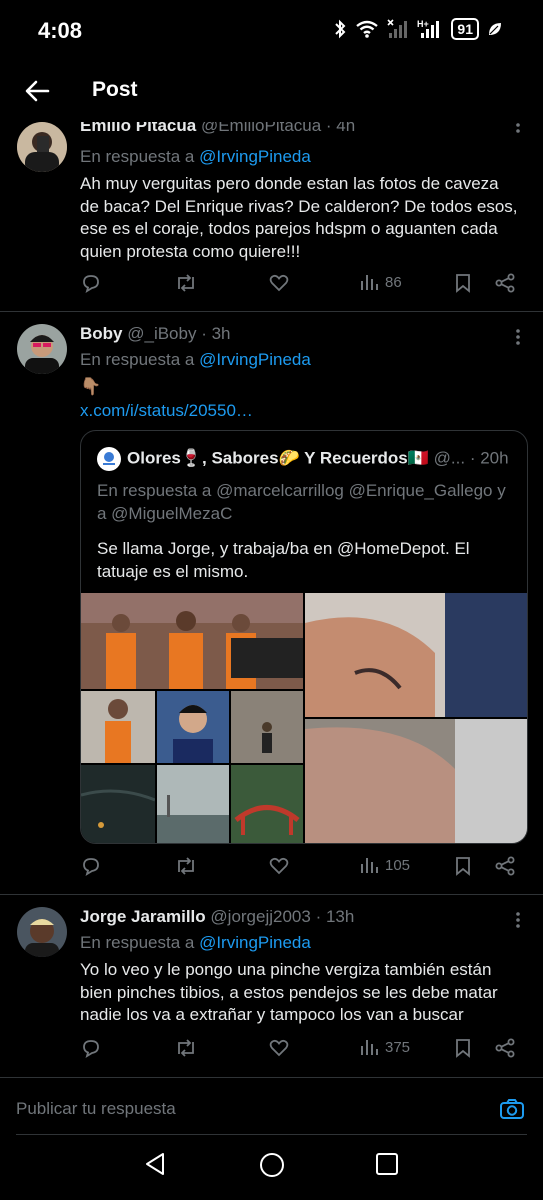 Image resolution: width=543 pixels, height=1200 pixels. I want to click on svg-text: H+, so click(423, 24).